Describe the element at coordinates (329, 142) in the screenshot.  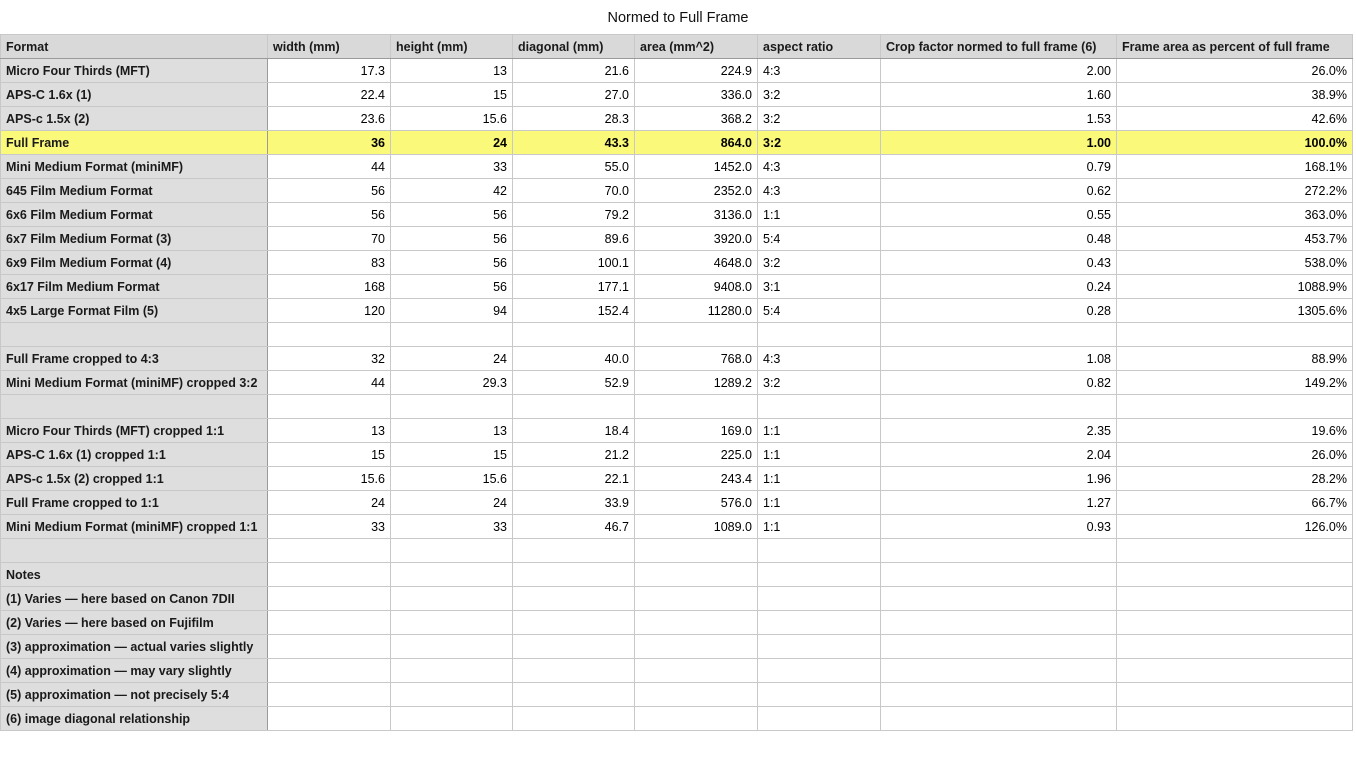
I see `cell-width: 36` at that location.